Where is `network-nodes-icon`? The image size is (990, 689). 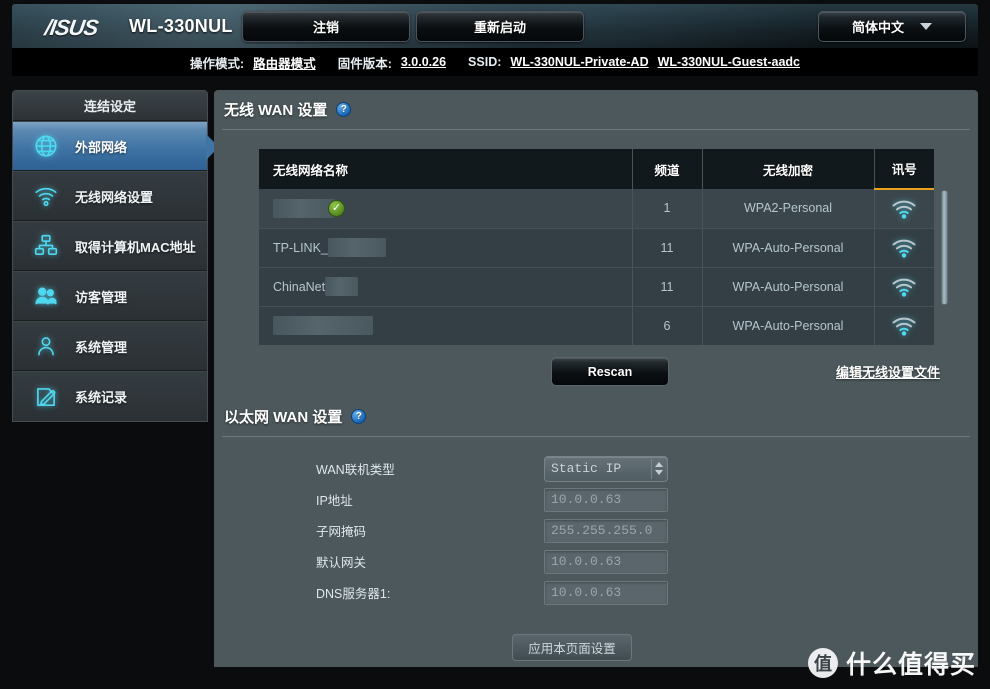
network-nodes-icon is located at coordinates (46, 246).